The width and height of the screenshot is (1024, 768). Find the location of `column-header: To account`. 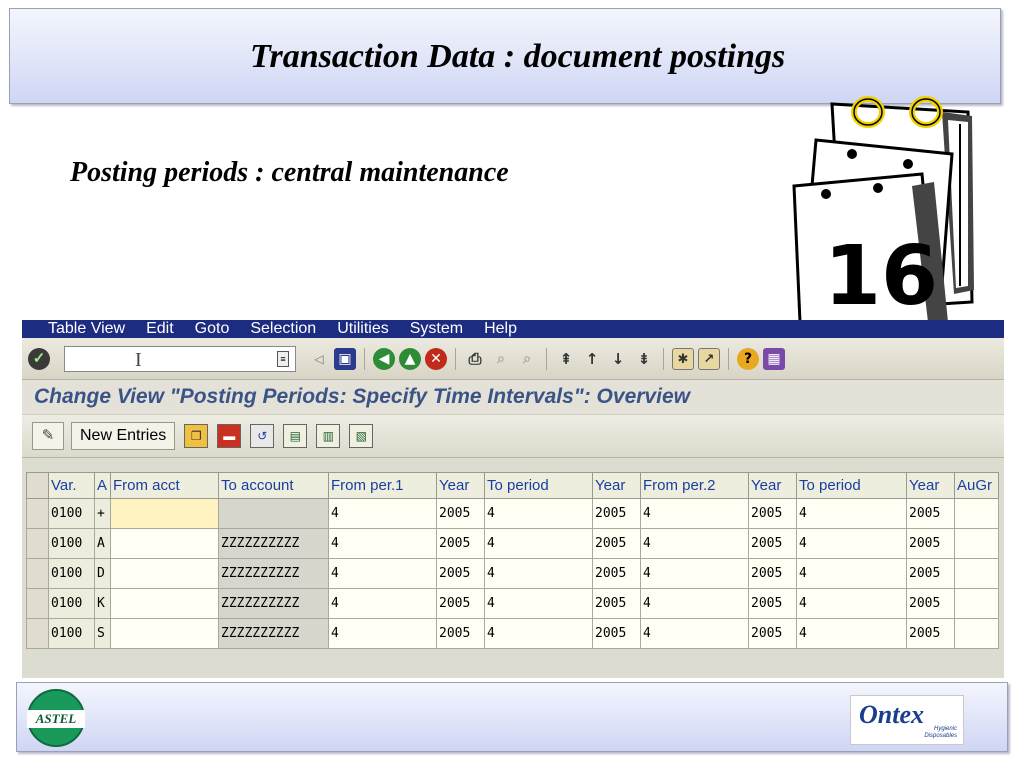

column-header: To account is located at coordinates (273, 485).